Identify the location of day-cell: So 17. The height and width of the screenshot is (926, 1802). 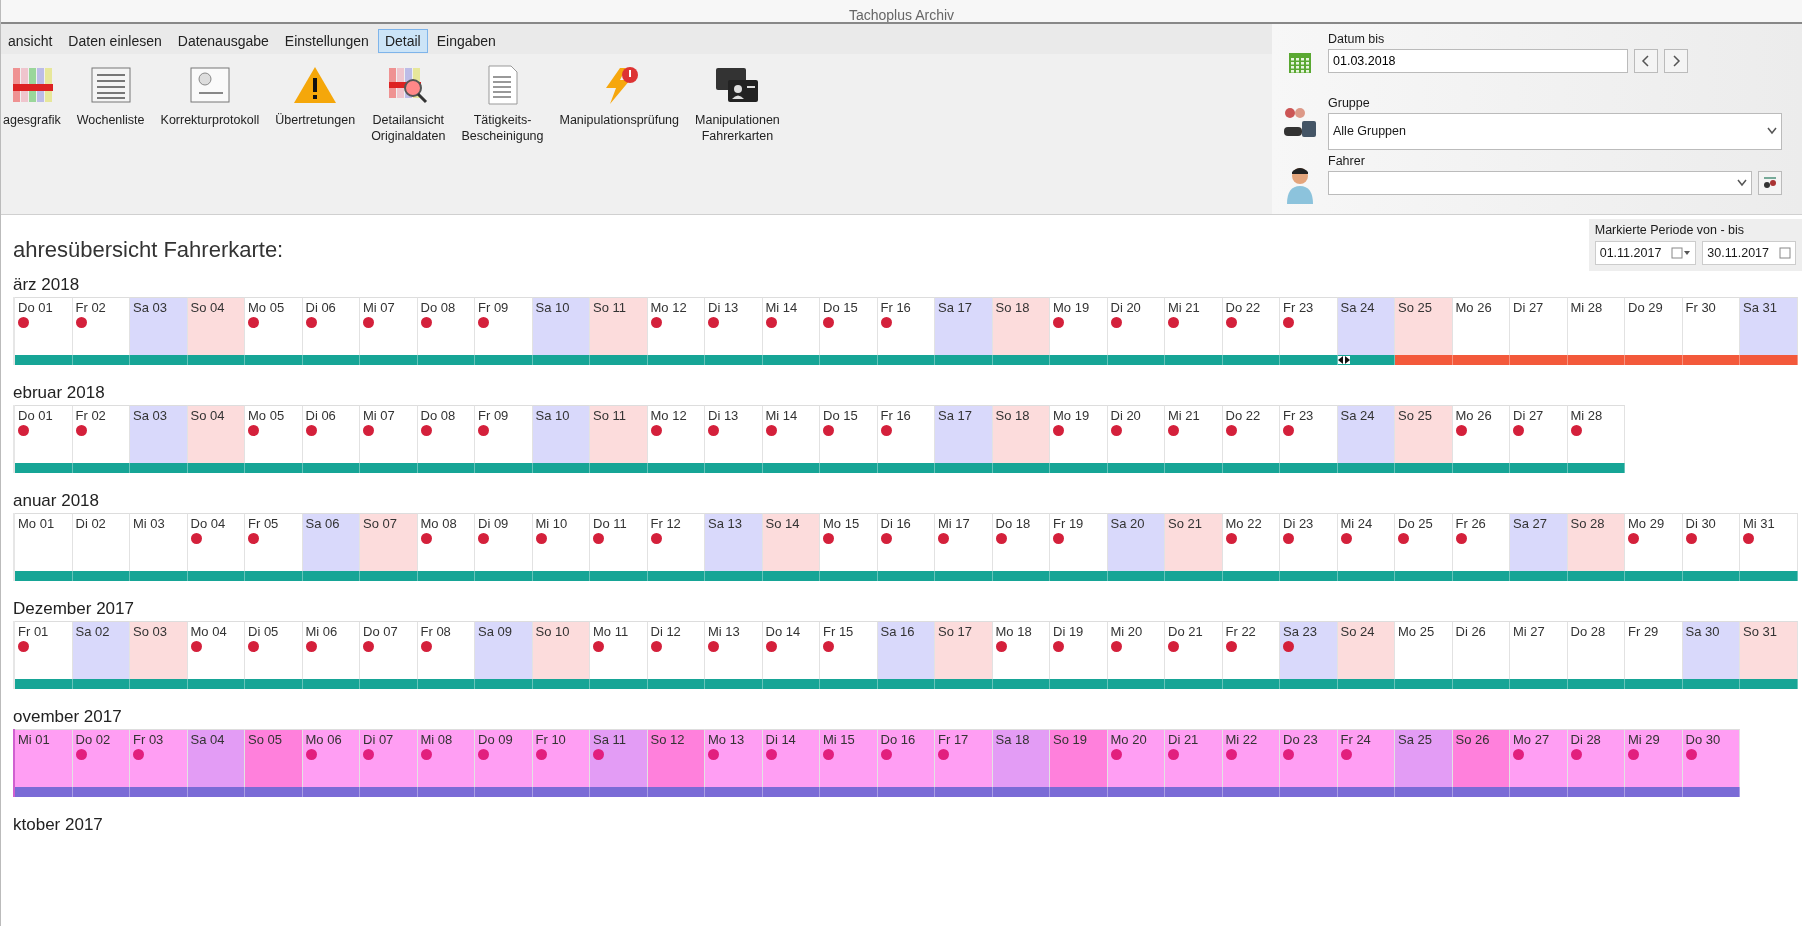
(964, 650).